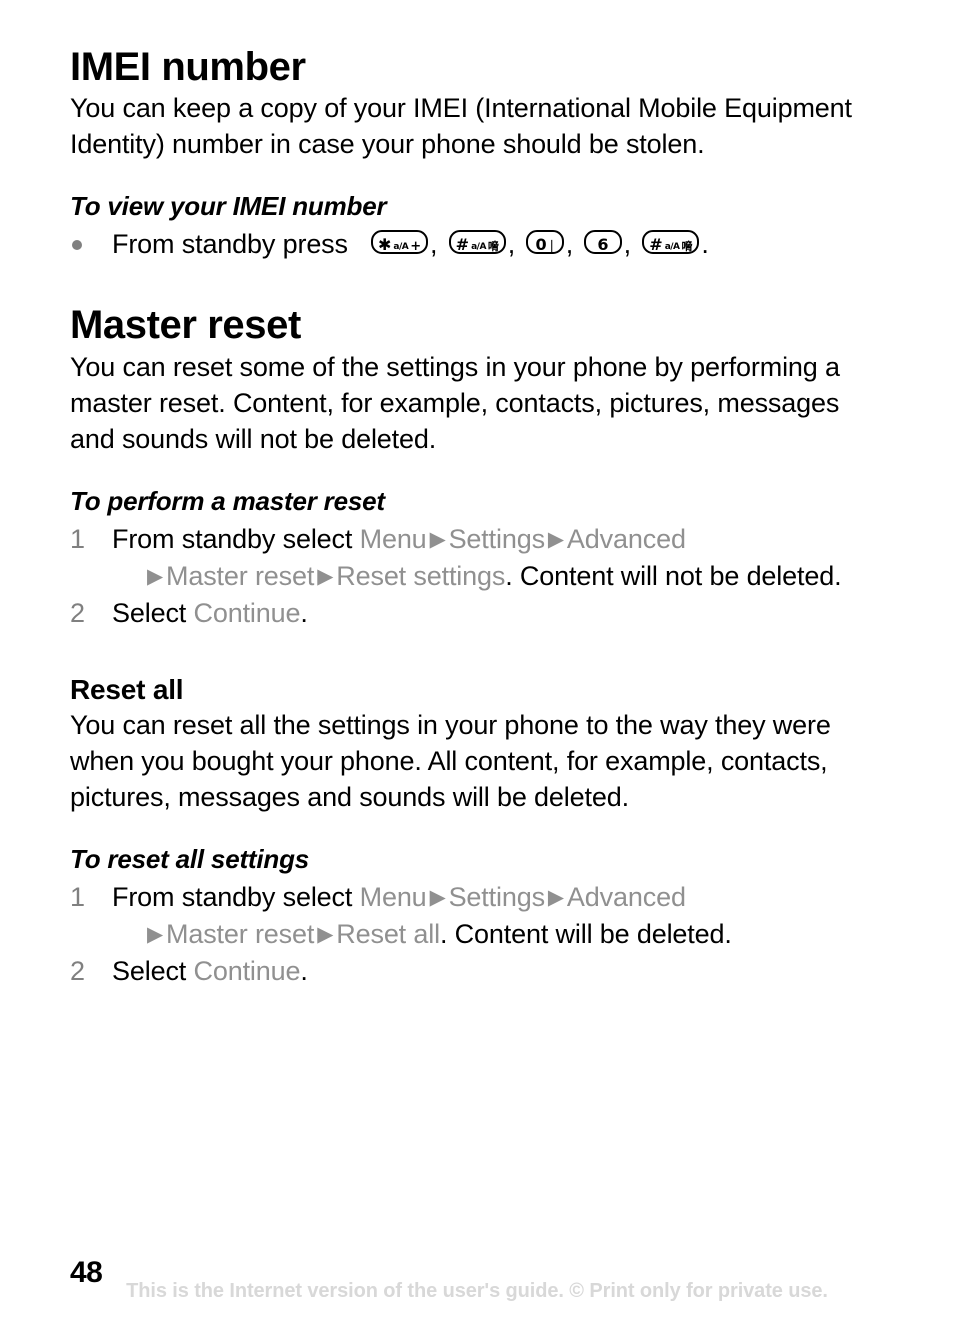  I want to click on key-terminator: ., so click(705, 244).